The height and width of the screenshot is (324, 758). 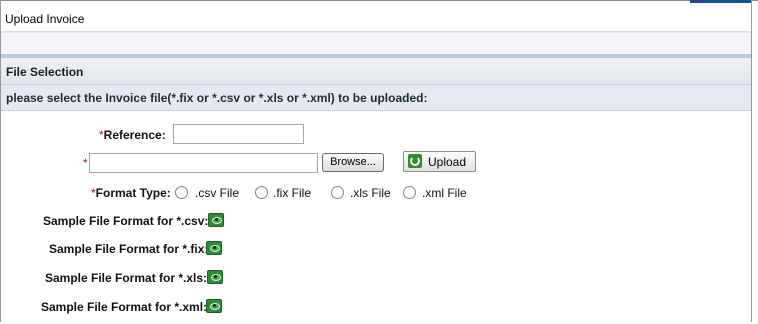 What do you see at coordinates (292, 193) in the screenshot?
I see `format-option-label: .fix File` at bounding box center [292, 193].